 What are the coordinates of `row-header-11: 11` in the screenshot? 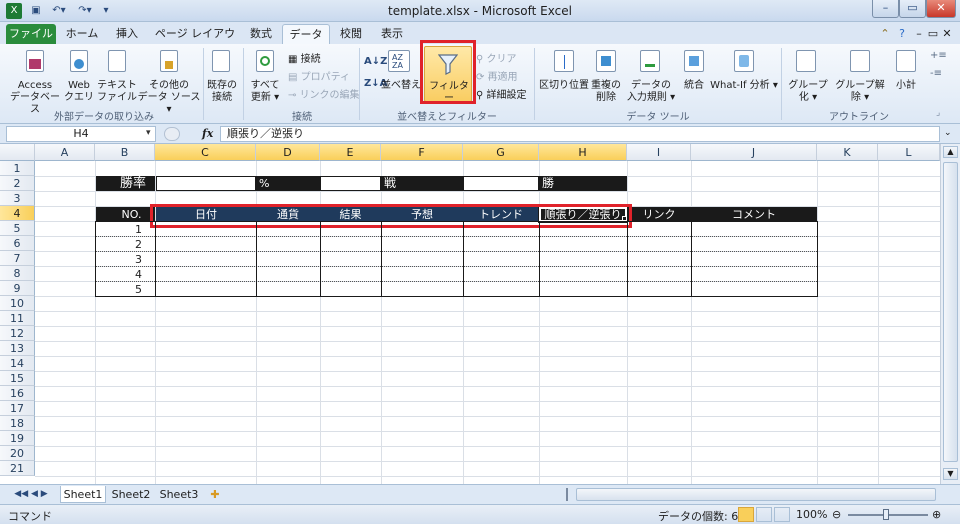 It's located at (17, 318).